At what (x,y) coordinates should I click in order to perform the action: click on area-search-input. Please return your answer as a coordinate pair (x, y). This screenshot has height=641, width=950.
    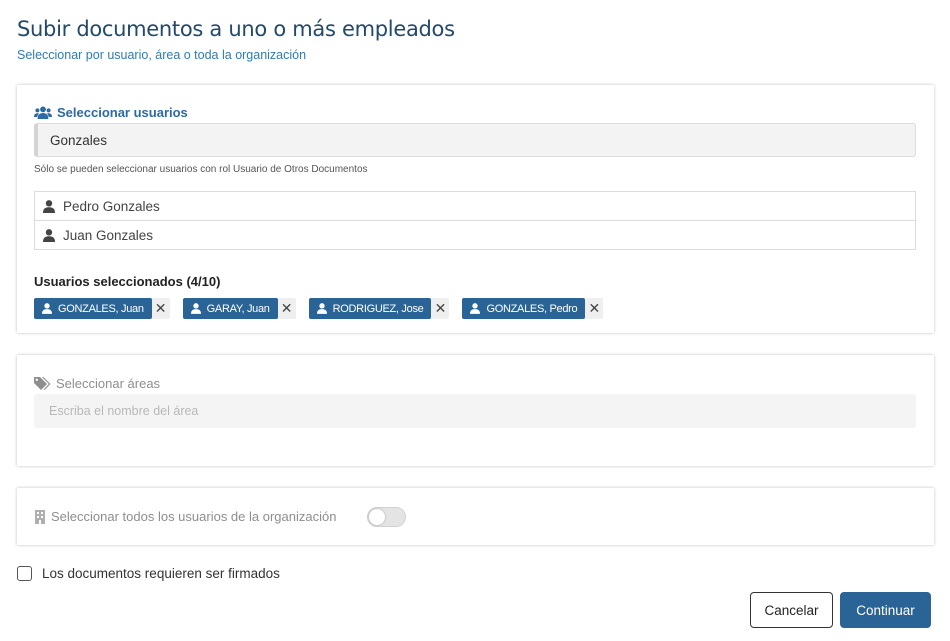
    Looking at the image, I should click on (475, 411).